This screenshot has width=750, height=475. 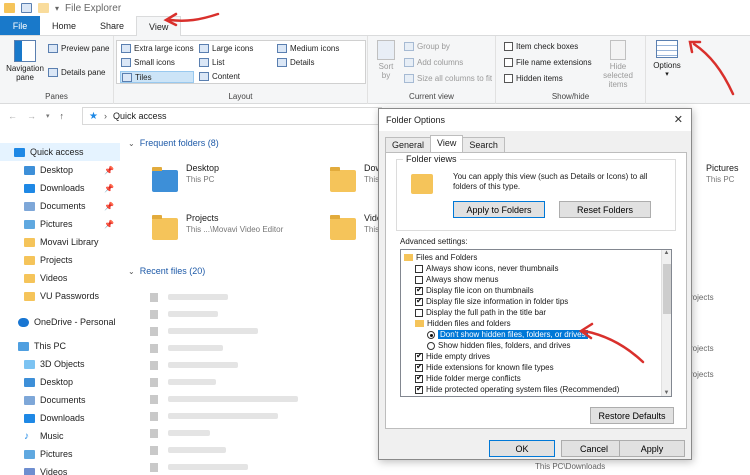 I want to click on file-name-extensions-toggle: File name extensions, so click(x=548, y=62).